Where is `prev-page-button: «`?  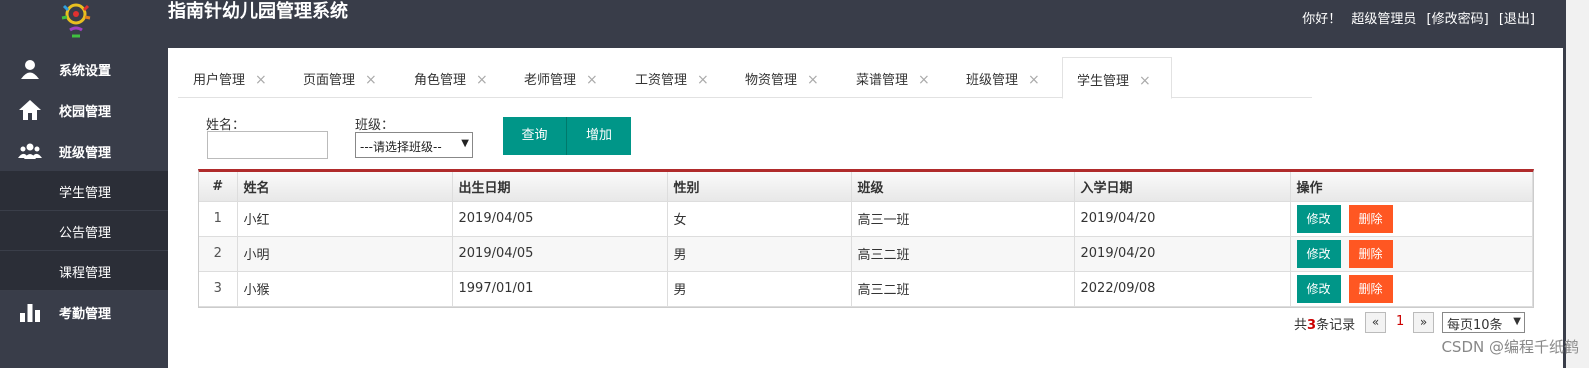
prev-page-button: « is located at coordinates (1375, 322).